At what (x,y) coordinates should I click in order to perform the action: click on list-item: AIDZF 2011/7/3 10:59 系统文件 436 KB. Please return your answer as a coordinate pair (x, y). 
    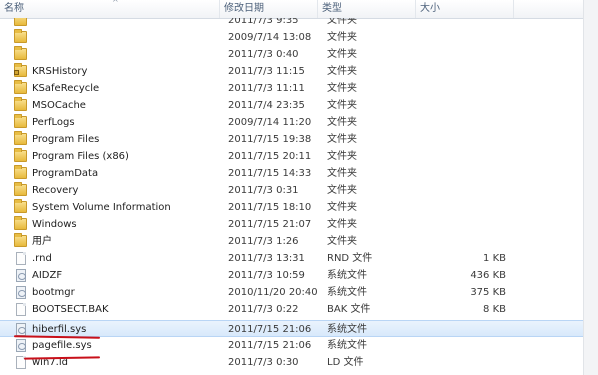
    Looking at the image, I should click on (291, 275).